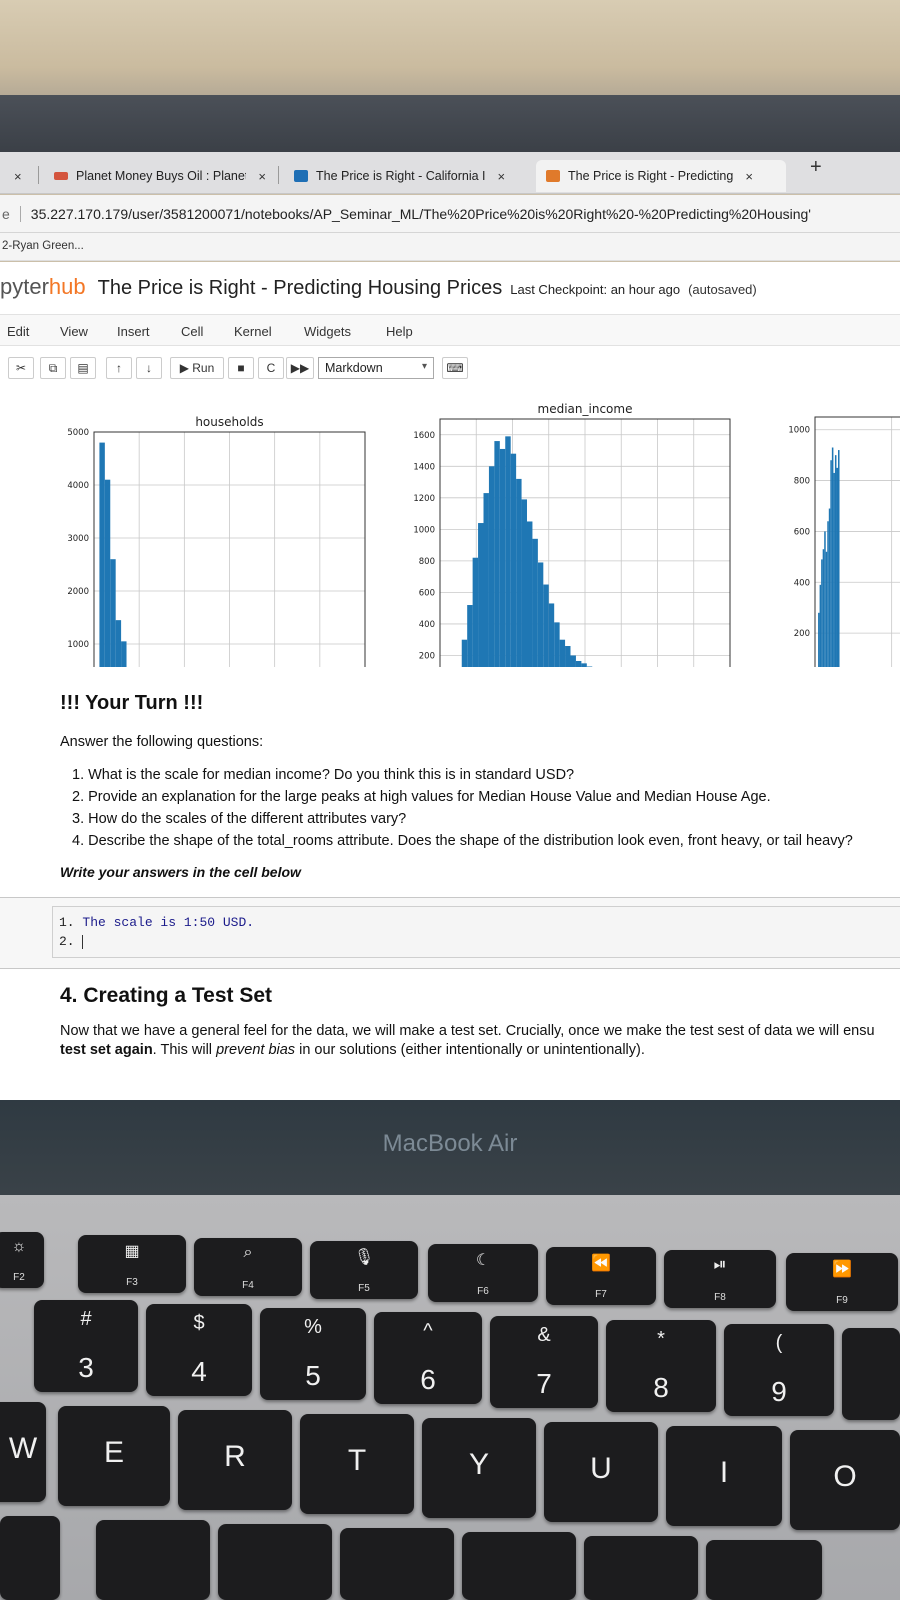  What do you see at coordinates (483, 1273) in the screenshot?
I see `key-f6: ☾ F6` at bounding box center [483, 1273].